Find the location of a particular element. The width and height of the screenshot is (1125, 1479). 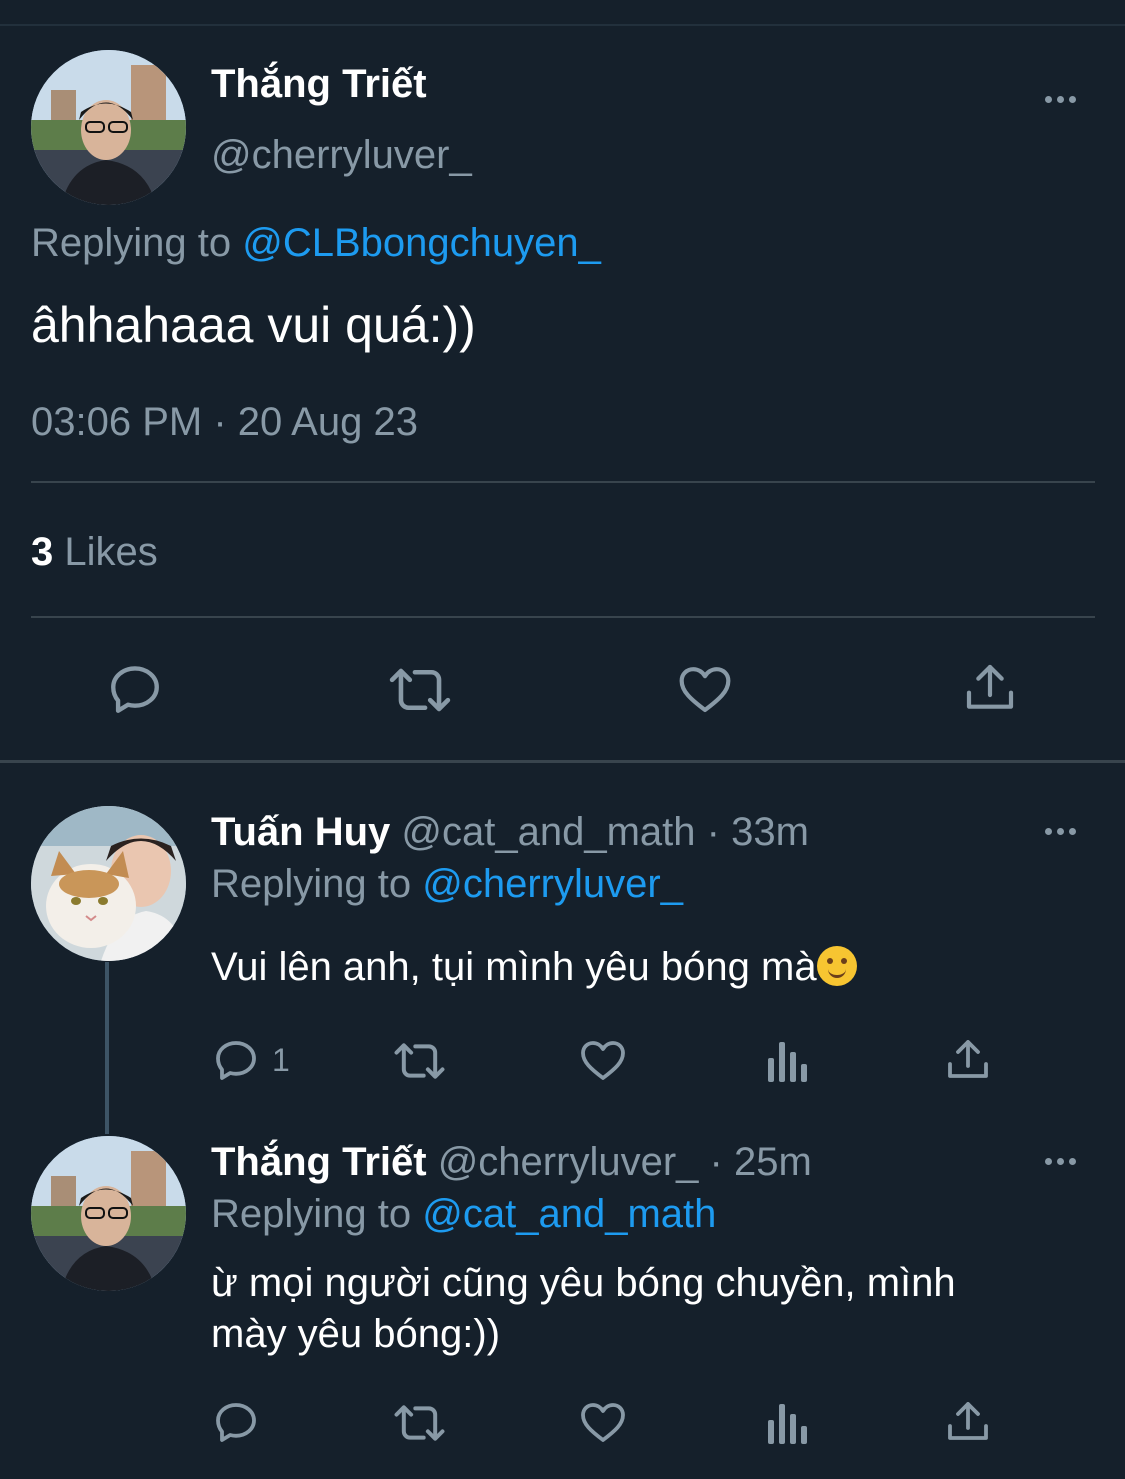

reply-text: Vui lên anh, tụi mình yêu bóng mà is located at coordinates (534, 967).